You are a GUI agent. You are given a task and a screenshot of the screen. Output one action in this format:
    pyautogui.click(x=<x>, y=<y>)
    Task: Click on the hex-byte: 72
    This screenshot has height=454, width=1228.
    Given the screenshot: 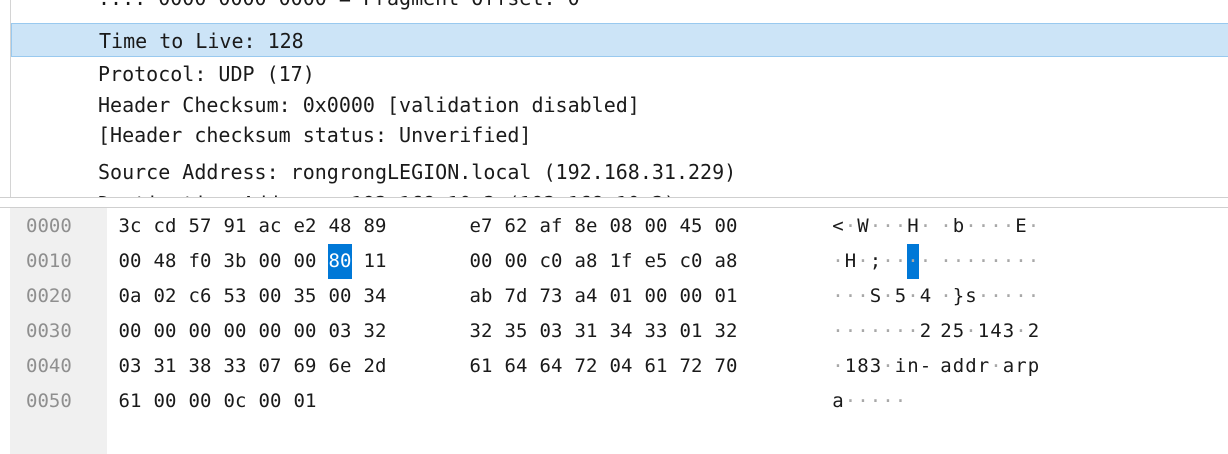 What is the action you would take?
    pyautogui.click(x=586, y=366)
    